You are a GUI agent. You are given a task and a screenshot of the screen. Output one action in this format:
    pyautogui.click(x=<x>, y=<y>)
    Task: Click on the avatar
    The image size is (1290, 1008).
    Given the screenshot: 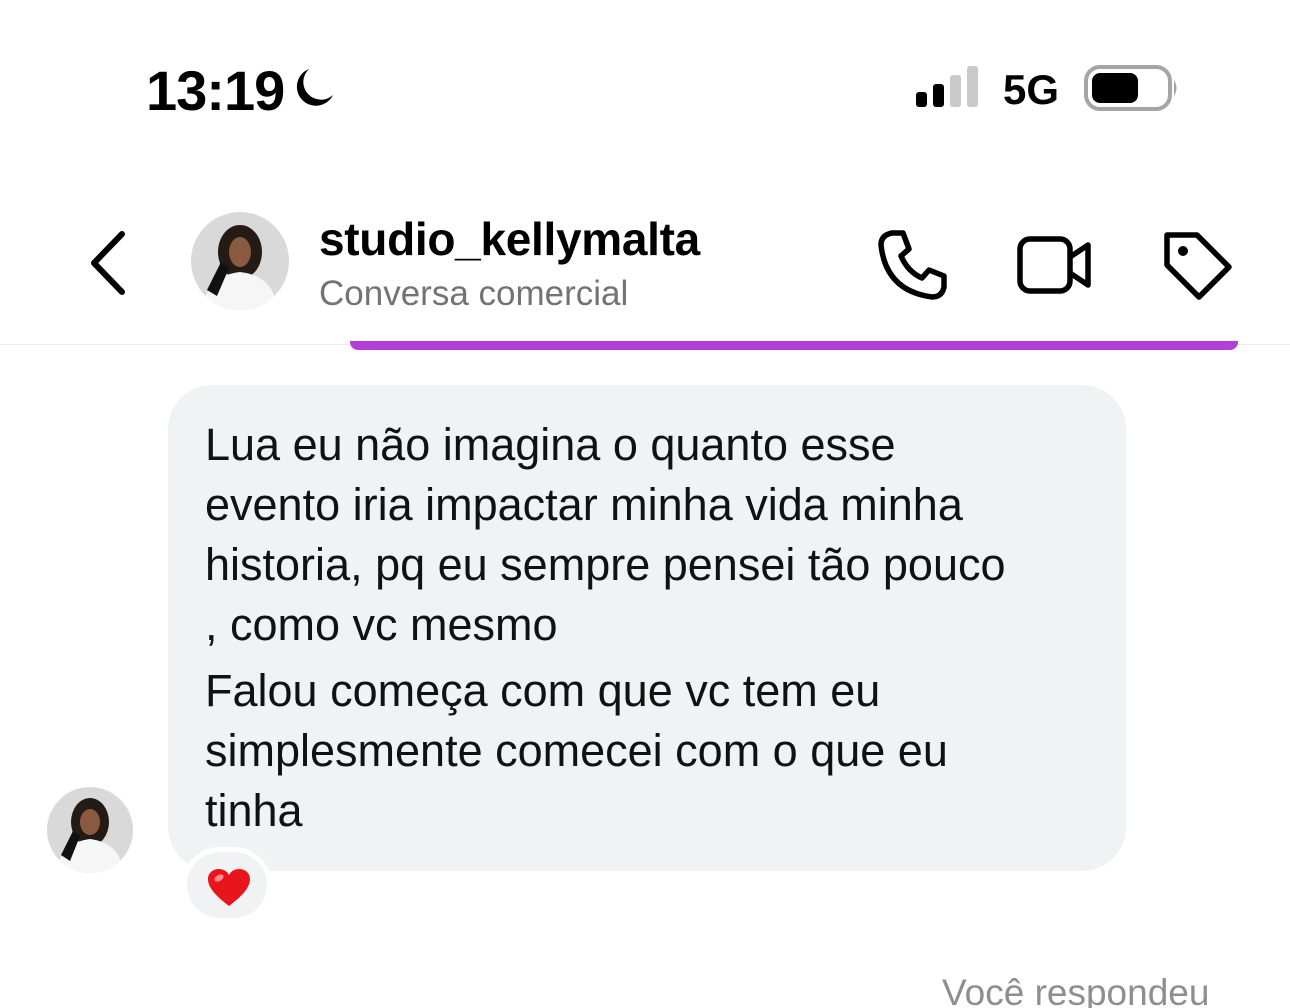 What is the action you would take?
    pyautogui.click(x=240, y=261)
    